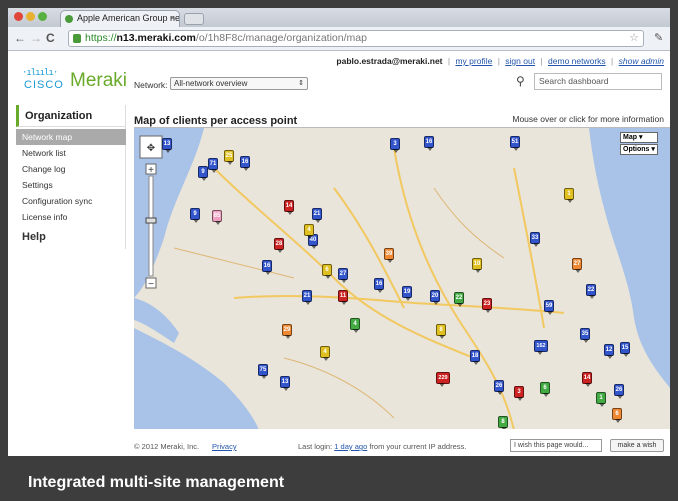 This screenshot has height=501, width=678. What do you see at coordinates (585, 335) in the screenshot?
I see `access-point-pin: 35` at bounding box center [585, 335].